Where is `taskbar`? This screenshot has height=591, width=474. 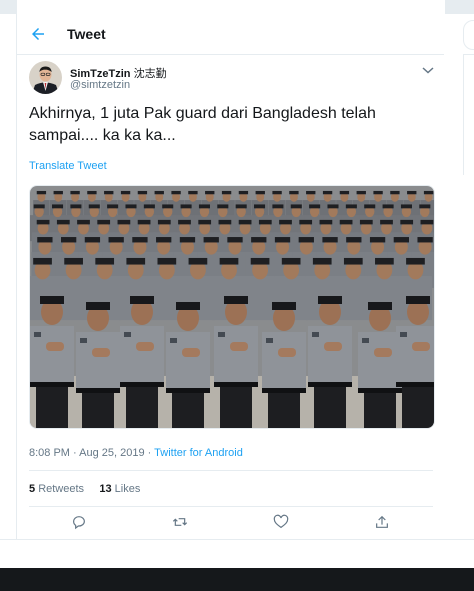
taskbar is located at coordinates (237, 579).